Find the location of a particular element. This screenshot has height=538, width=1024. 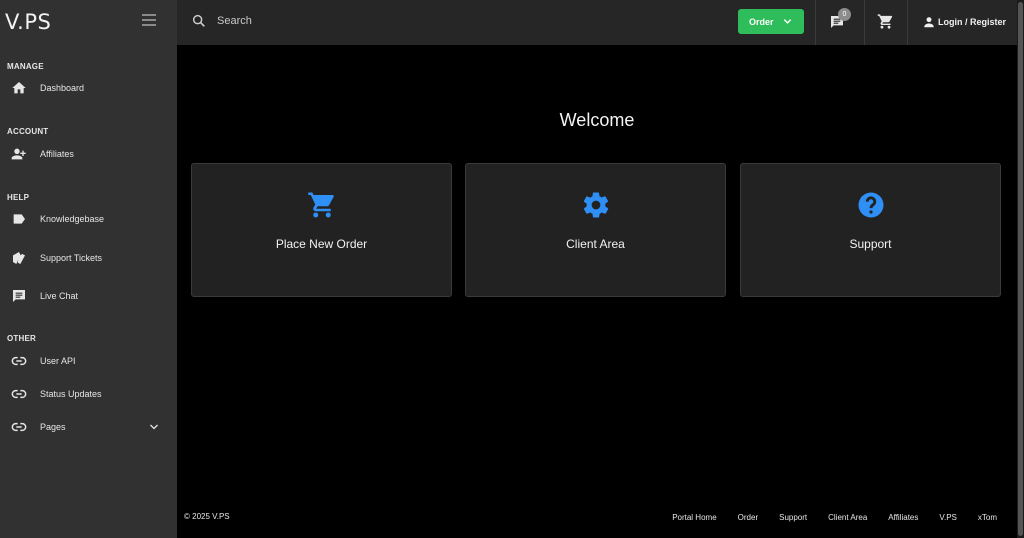

sidebar-item-label: Pages is located at coordinates (53, 427).